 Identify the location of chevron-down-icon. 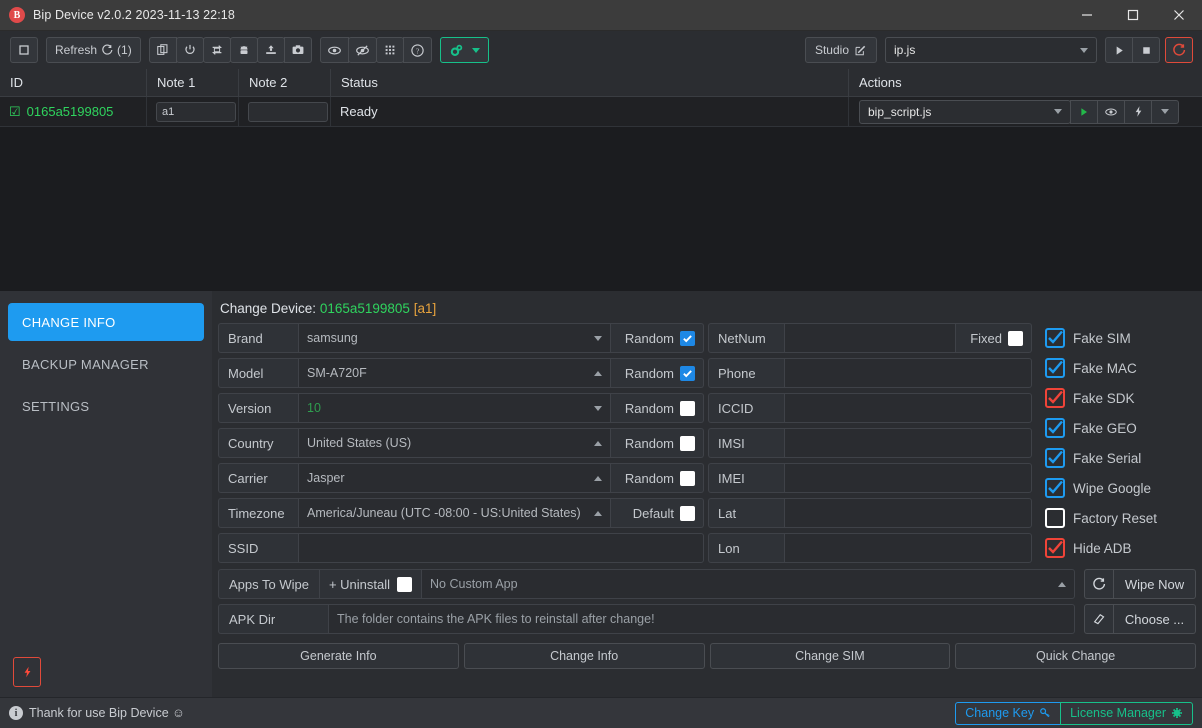
(1084, 50).